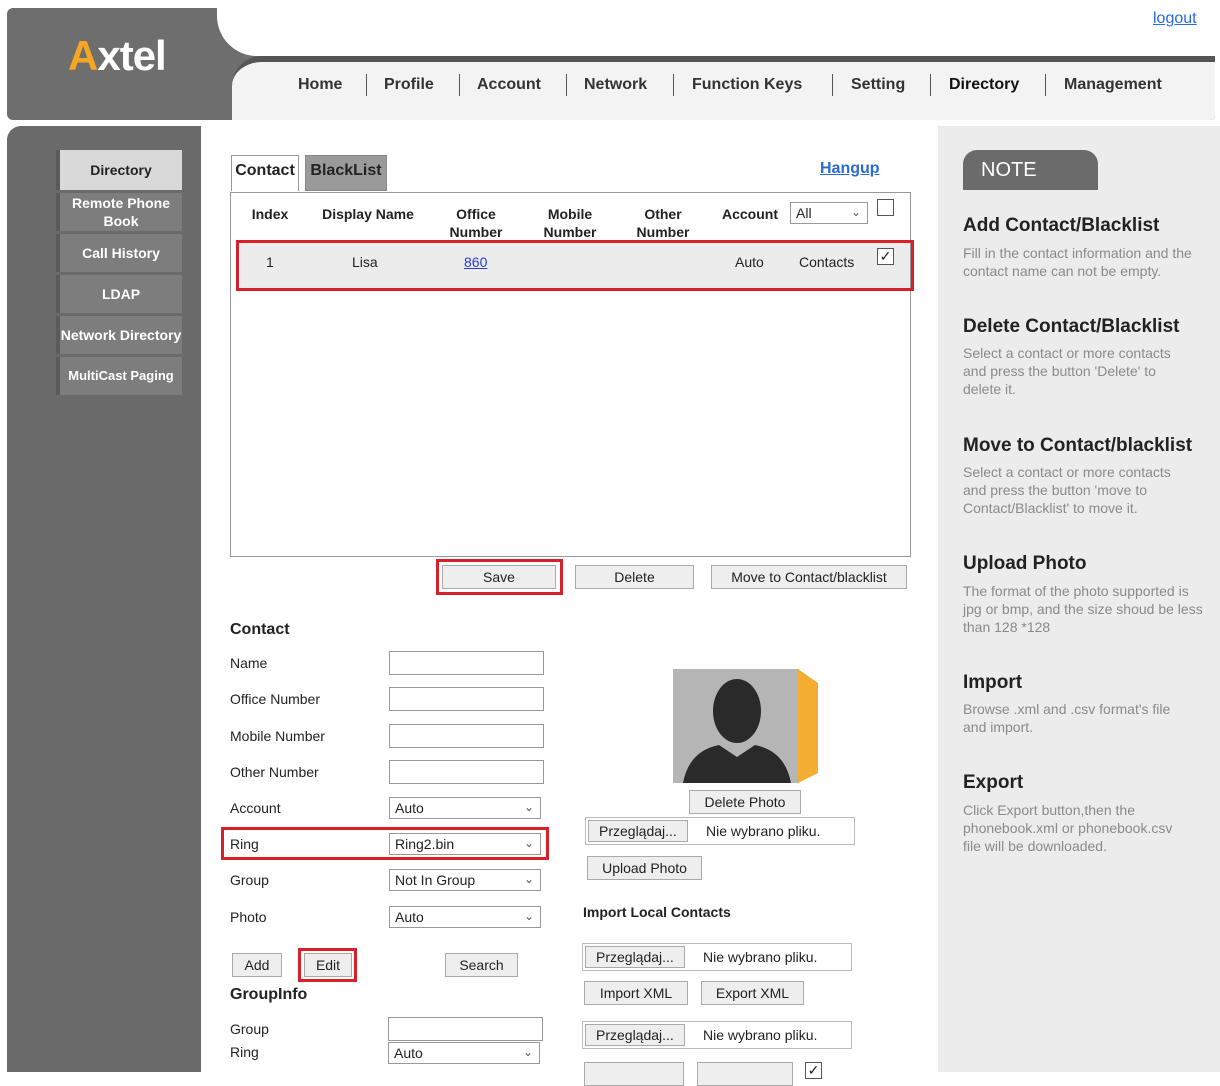 The width and height of the screenshot is (1220, 1086). I want to click on group-info-ring-label: Ring, so click(244, 1052).